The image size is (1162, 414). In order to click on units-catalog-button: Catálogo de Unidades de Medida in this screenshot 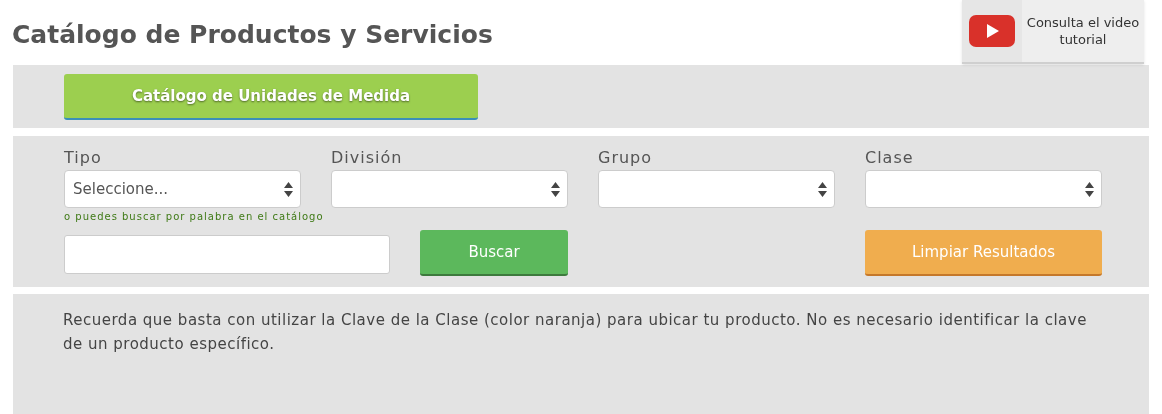, I will do `click(271, 97)`.